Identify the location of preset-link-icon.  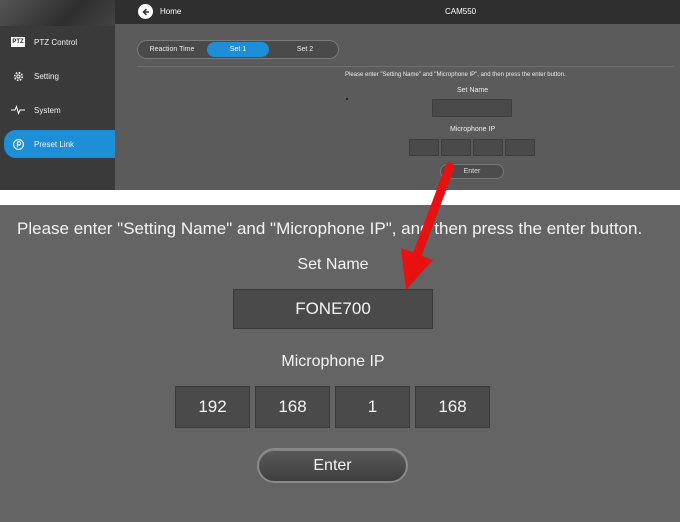
(18, 144).